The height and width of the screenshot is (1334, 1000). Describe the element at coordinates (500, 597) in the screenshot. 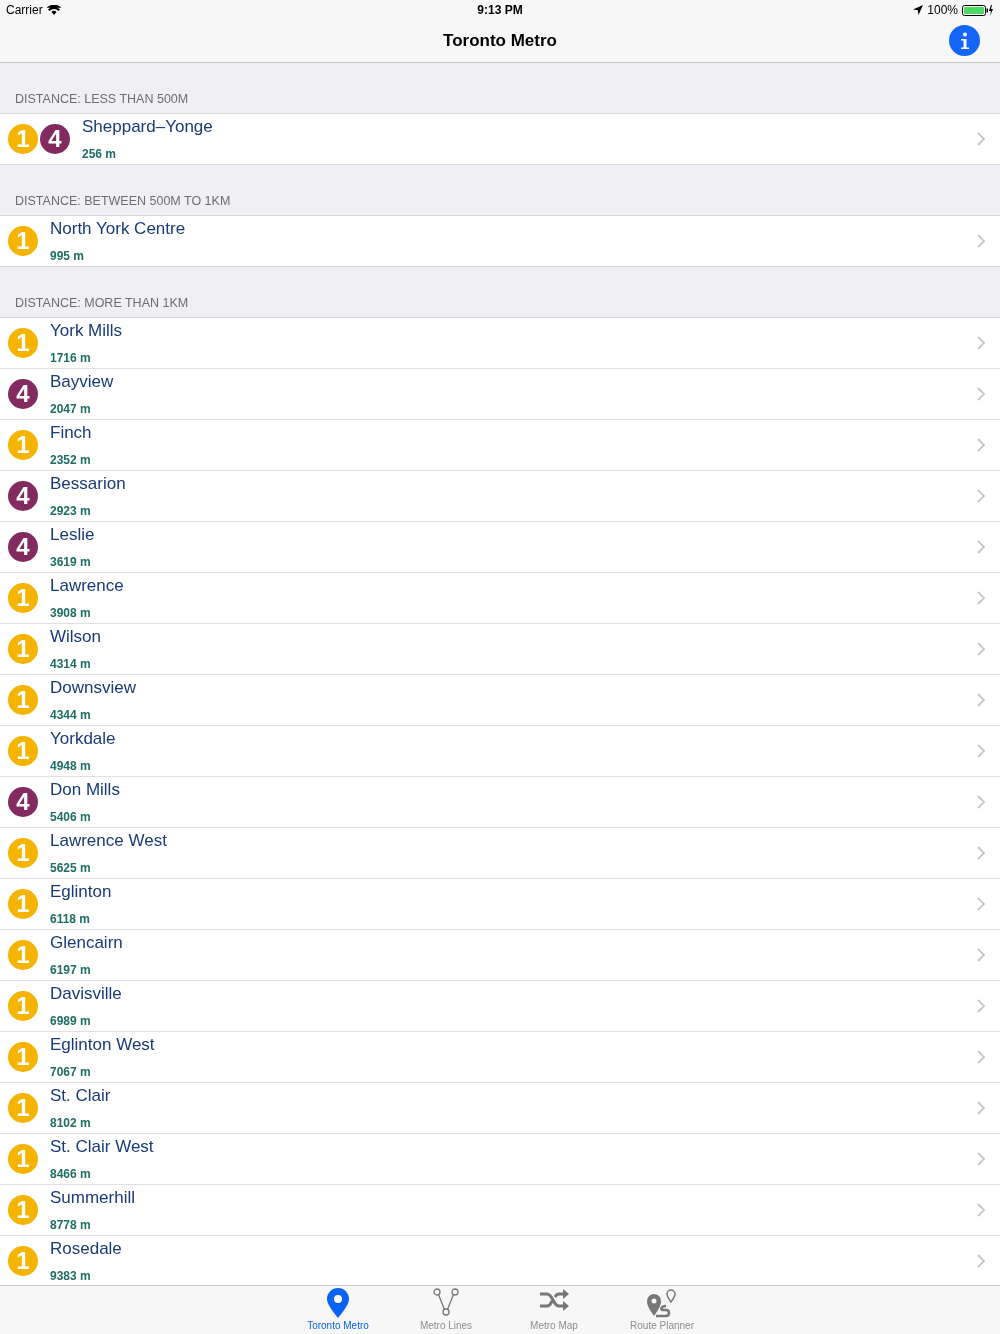

I see `station-row: 1 Lawrence 3908 m` at that location.